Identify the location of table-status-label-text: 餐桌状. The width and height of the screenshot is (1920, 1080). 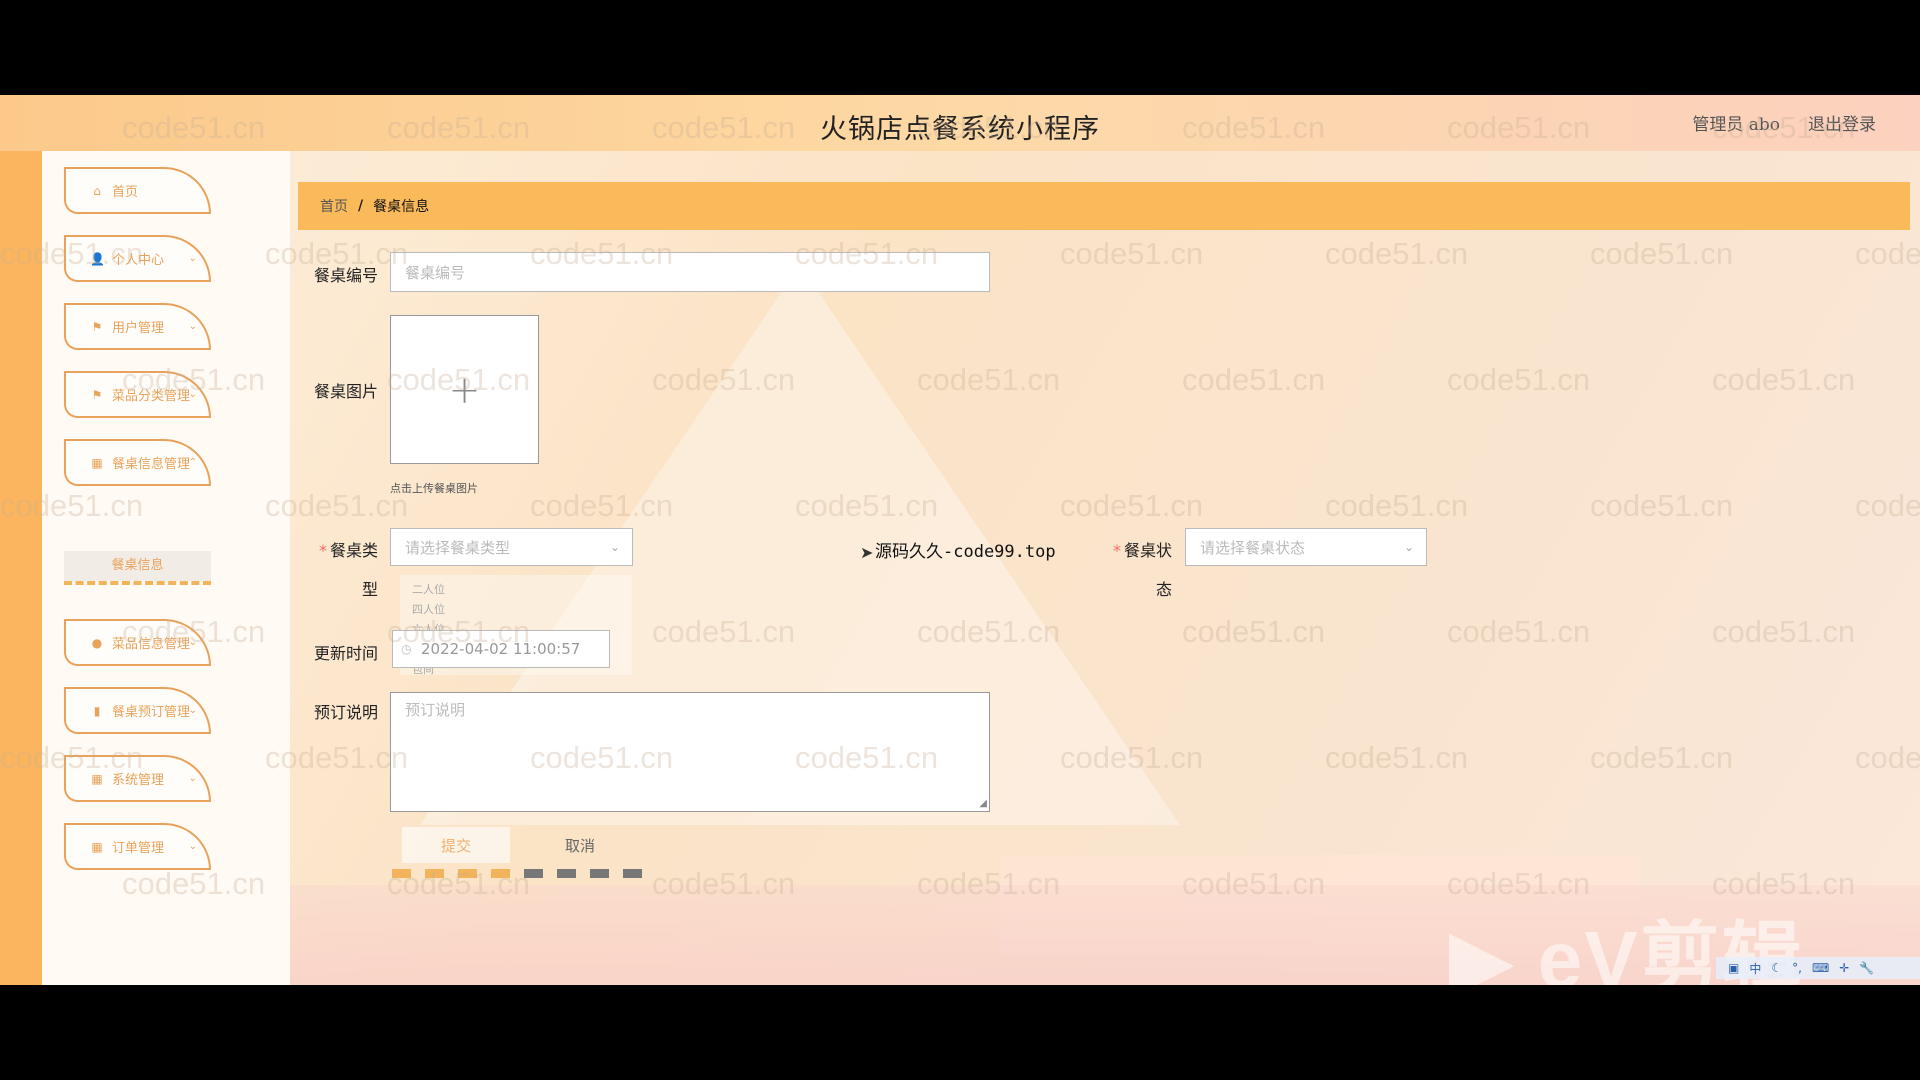
(1147, 550).